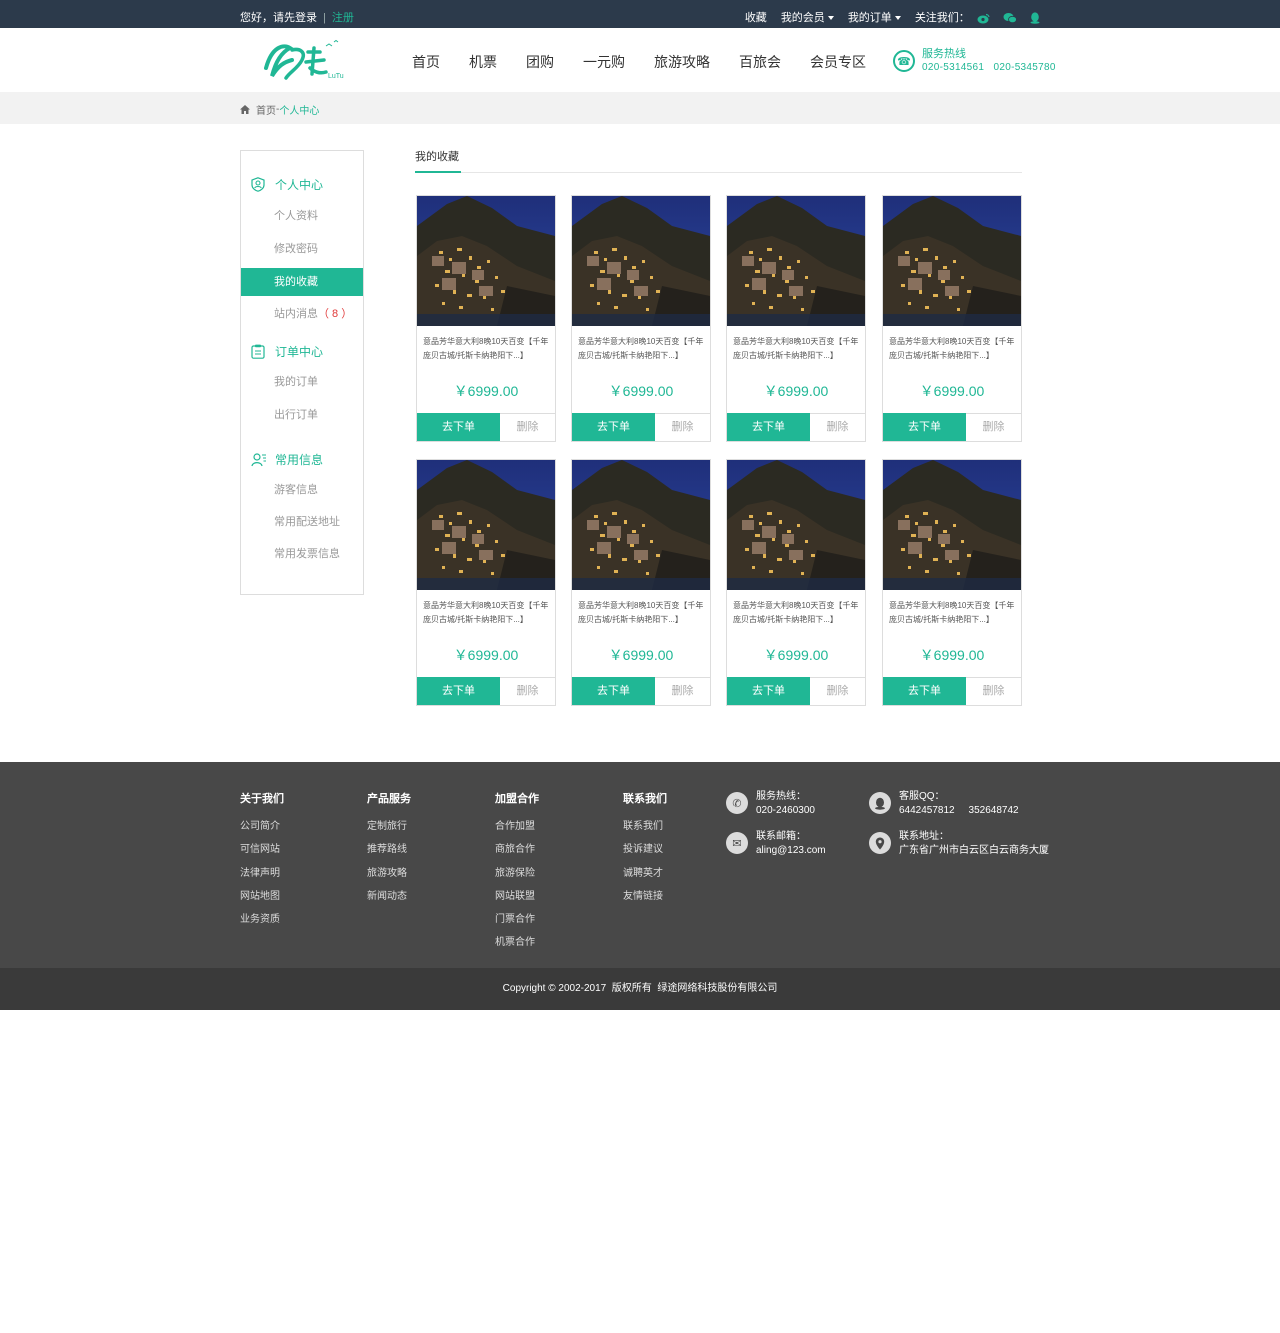  Describe the element at coordinates (302, 522) in the screenshot. I see `sidebar-item-delivery-address: 常用配送地址` at that location.